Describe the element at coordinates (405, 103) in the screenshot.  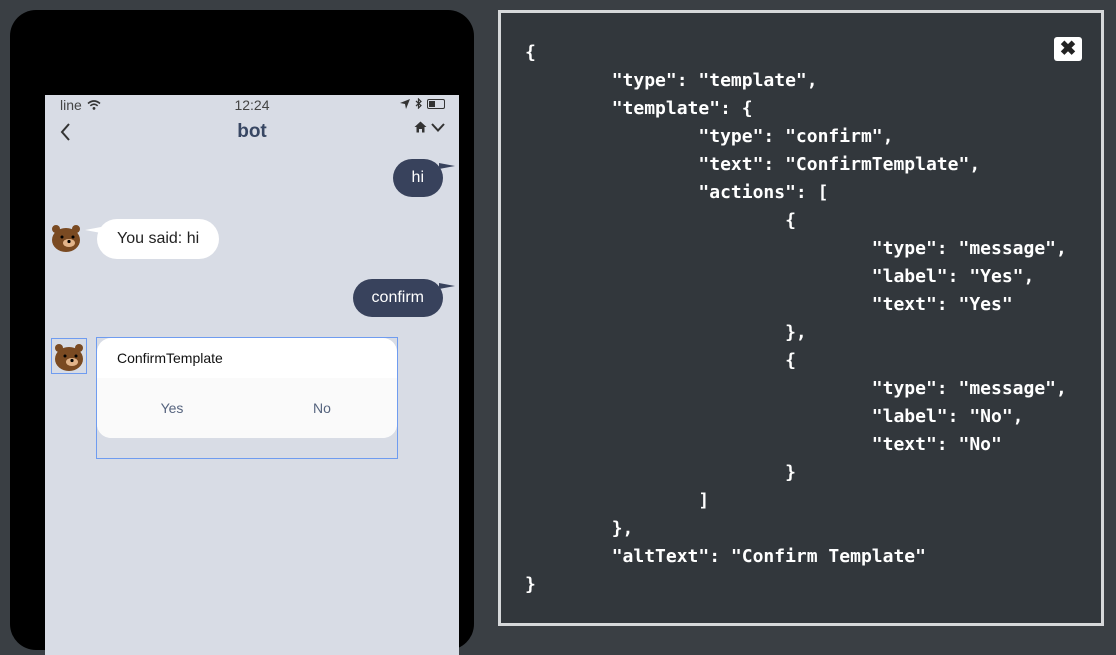
I see `location-arrow-icon` at that location.